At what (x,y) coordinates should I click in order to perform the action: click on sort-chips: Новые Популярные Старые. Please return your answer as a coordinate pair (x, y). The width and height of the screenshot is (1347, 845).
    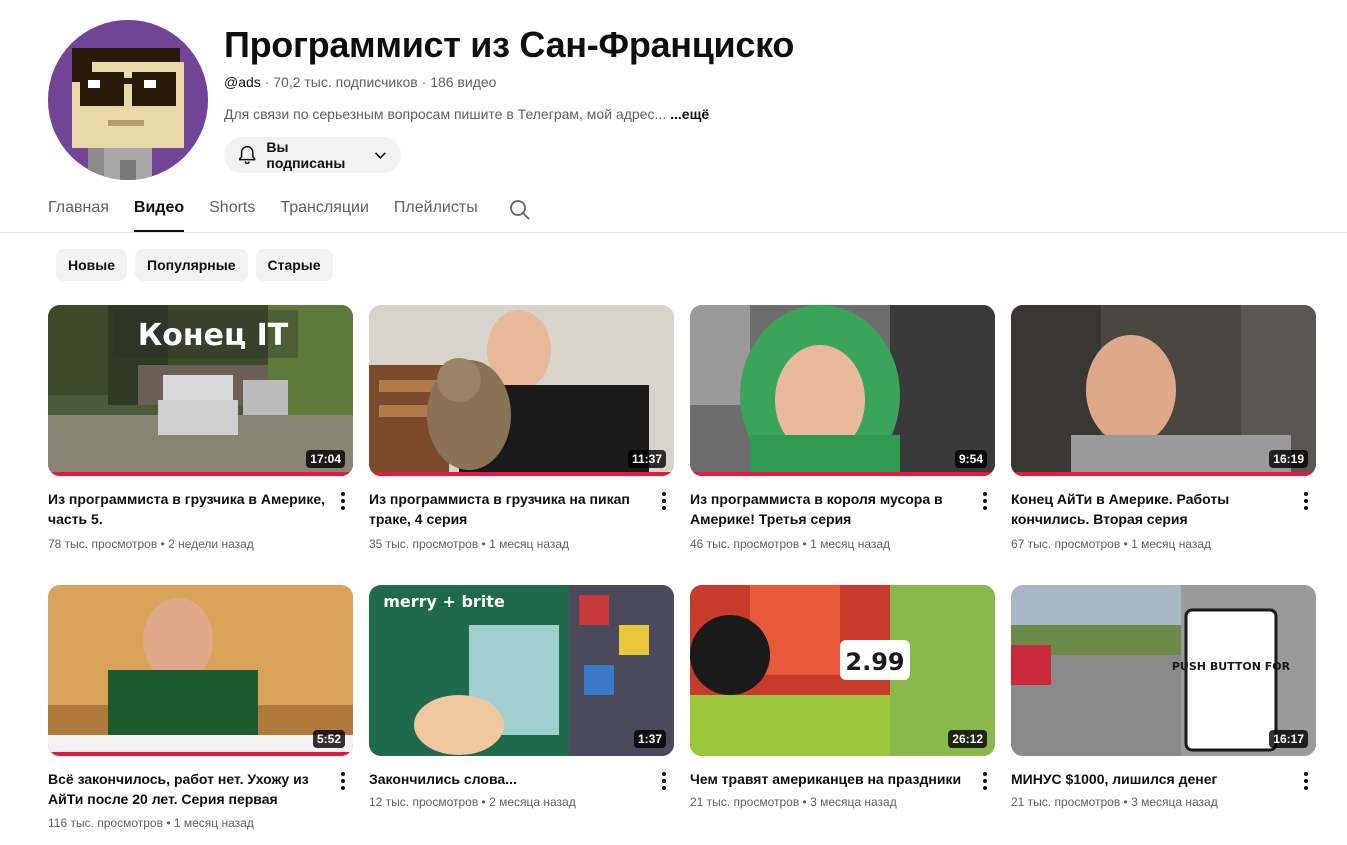
    Looking at the image, I should click on (194, 265).